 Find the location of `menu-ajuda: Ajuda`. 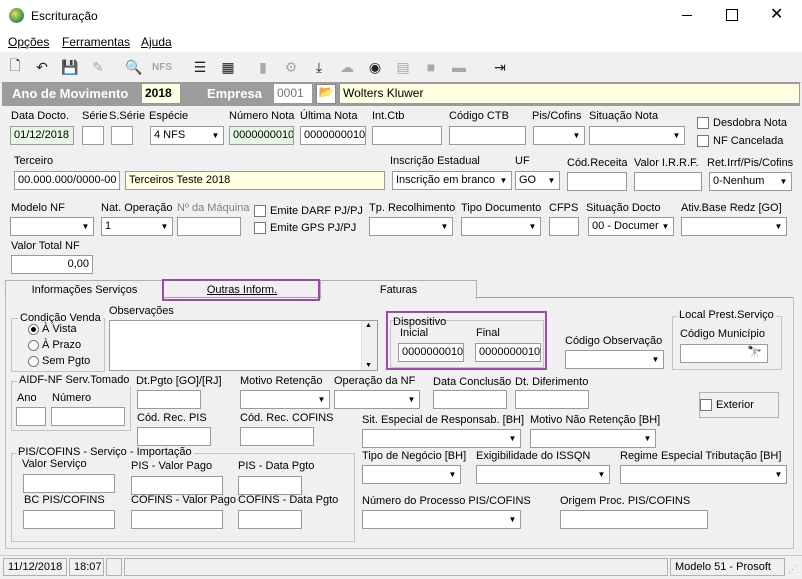

menu-ajuda: Ajuda is located at coordinates (156, 42).